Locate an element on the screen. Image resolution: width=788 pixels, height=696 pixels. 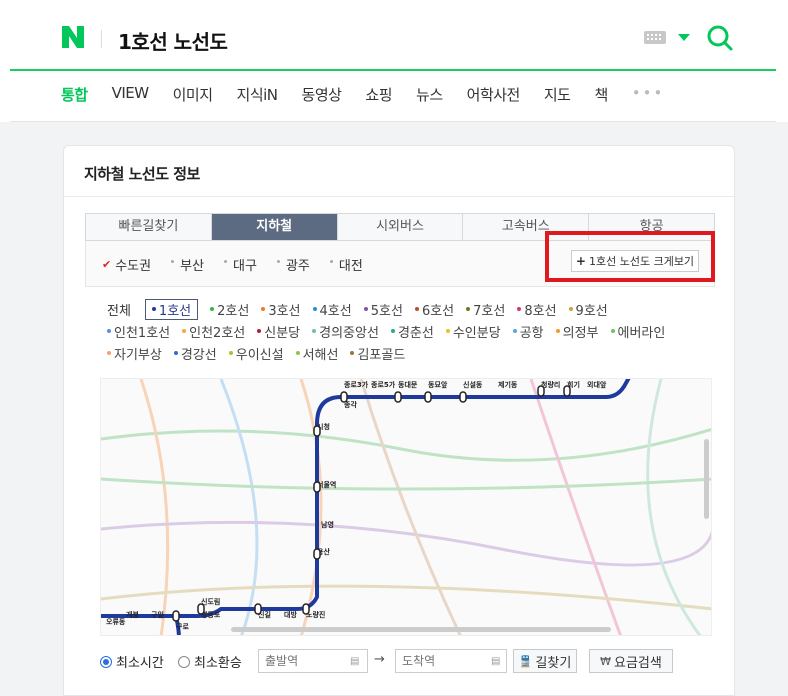
map-horizontal-scrollbar is located at coordinates (421, 629).